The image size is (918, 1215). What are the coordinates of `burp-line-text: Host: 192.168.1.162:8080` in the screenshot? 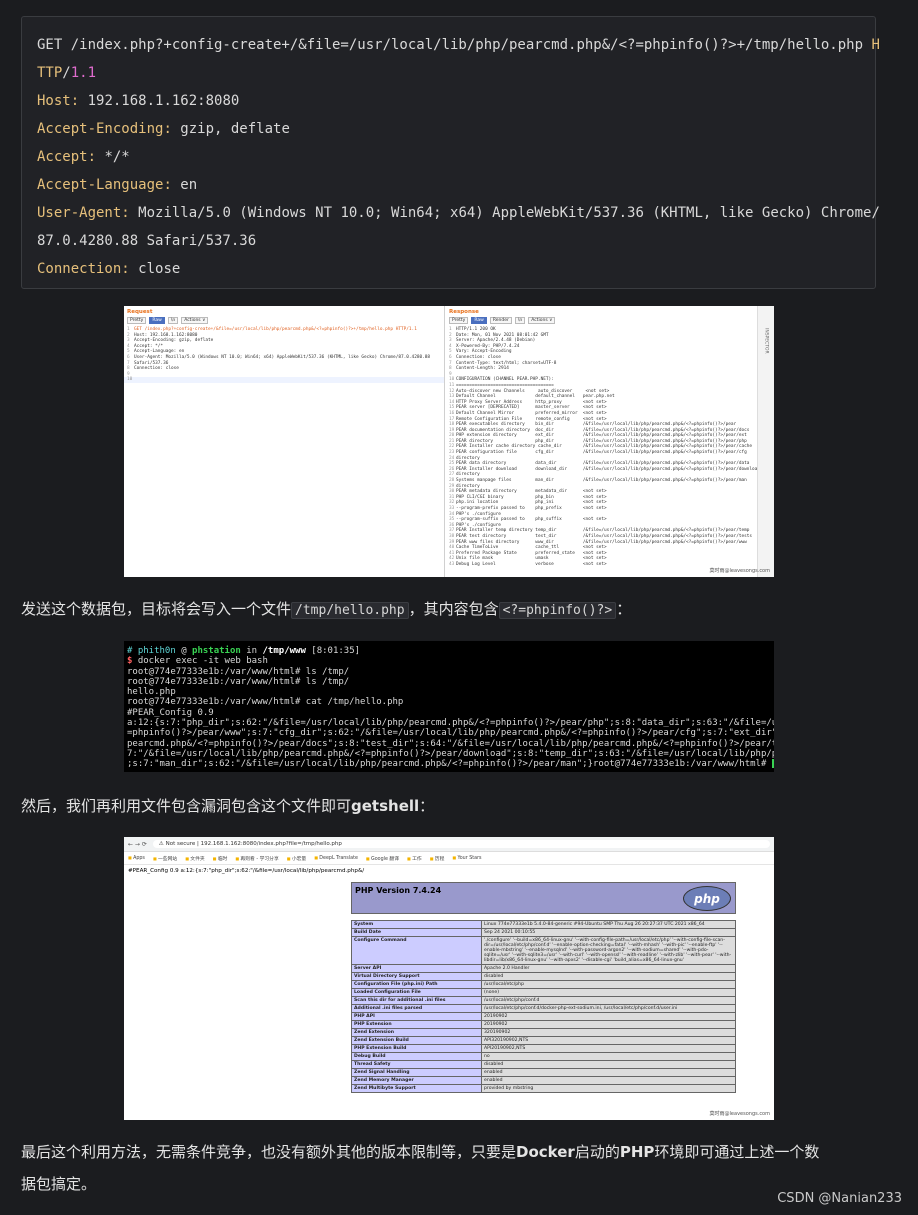 It's located at (166, 335).